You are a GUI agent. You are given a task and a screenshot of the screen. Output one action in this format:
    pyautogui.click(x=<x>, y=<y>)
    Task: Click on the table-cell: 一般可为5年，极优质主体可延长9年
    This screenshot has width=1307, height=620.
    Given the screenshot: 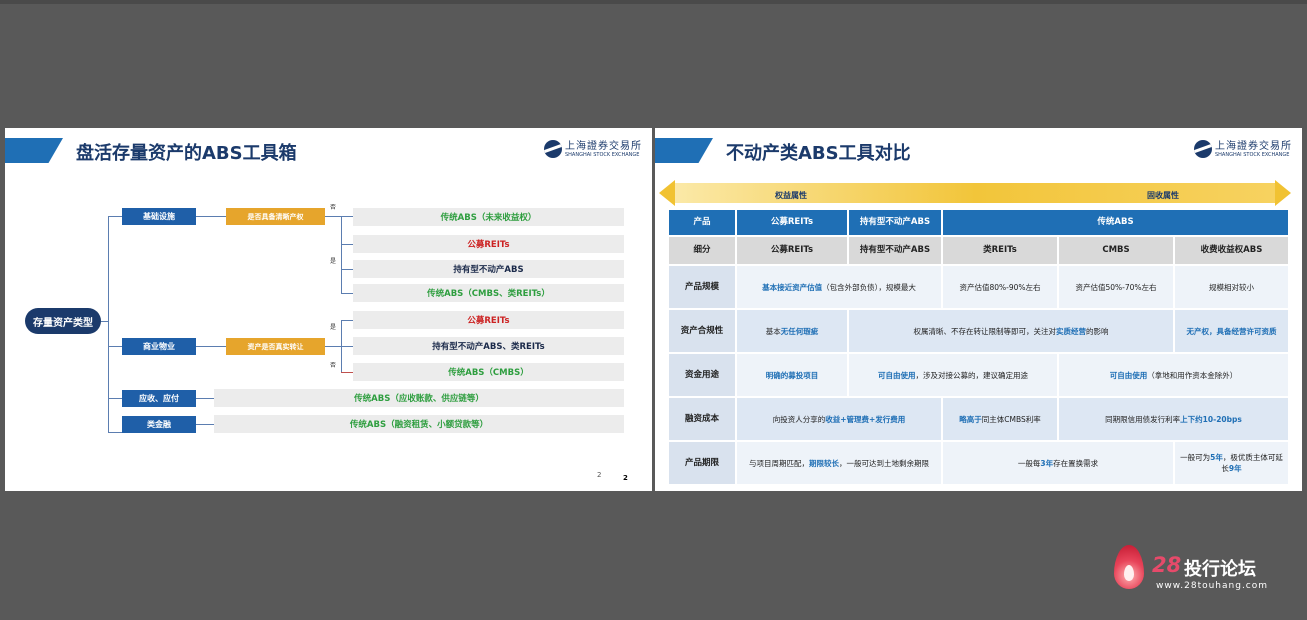 What is the action you would take?
    pyautogui.click(x=1231, y=463)
    